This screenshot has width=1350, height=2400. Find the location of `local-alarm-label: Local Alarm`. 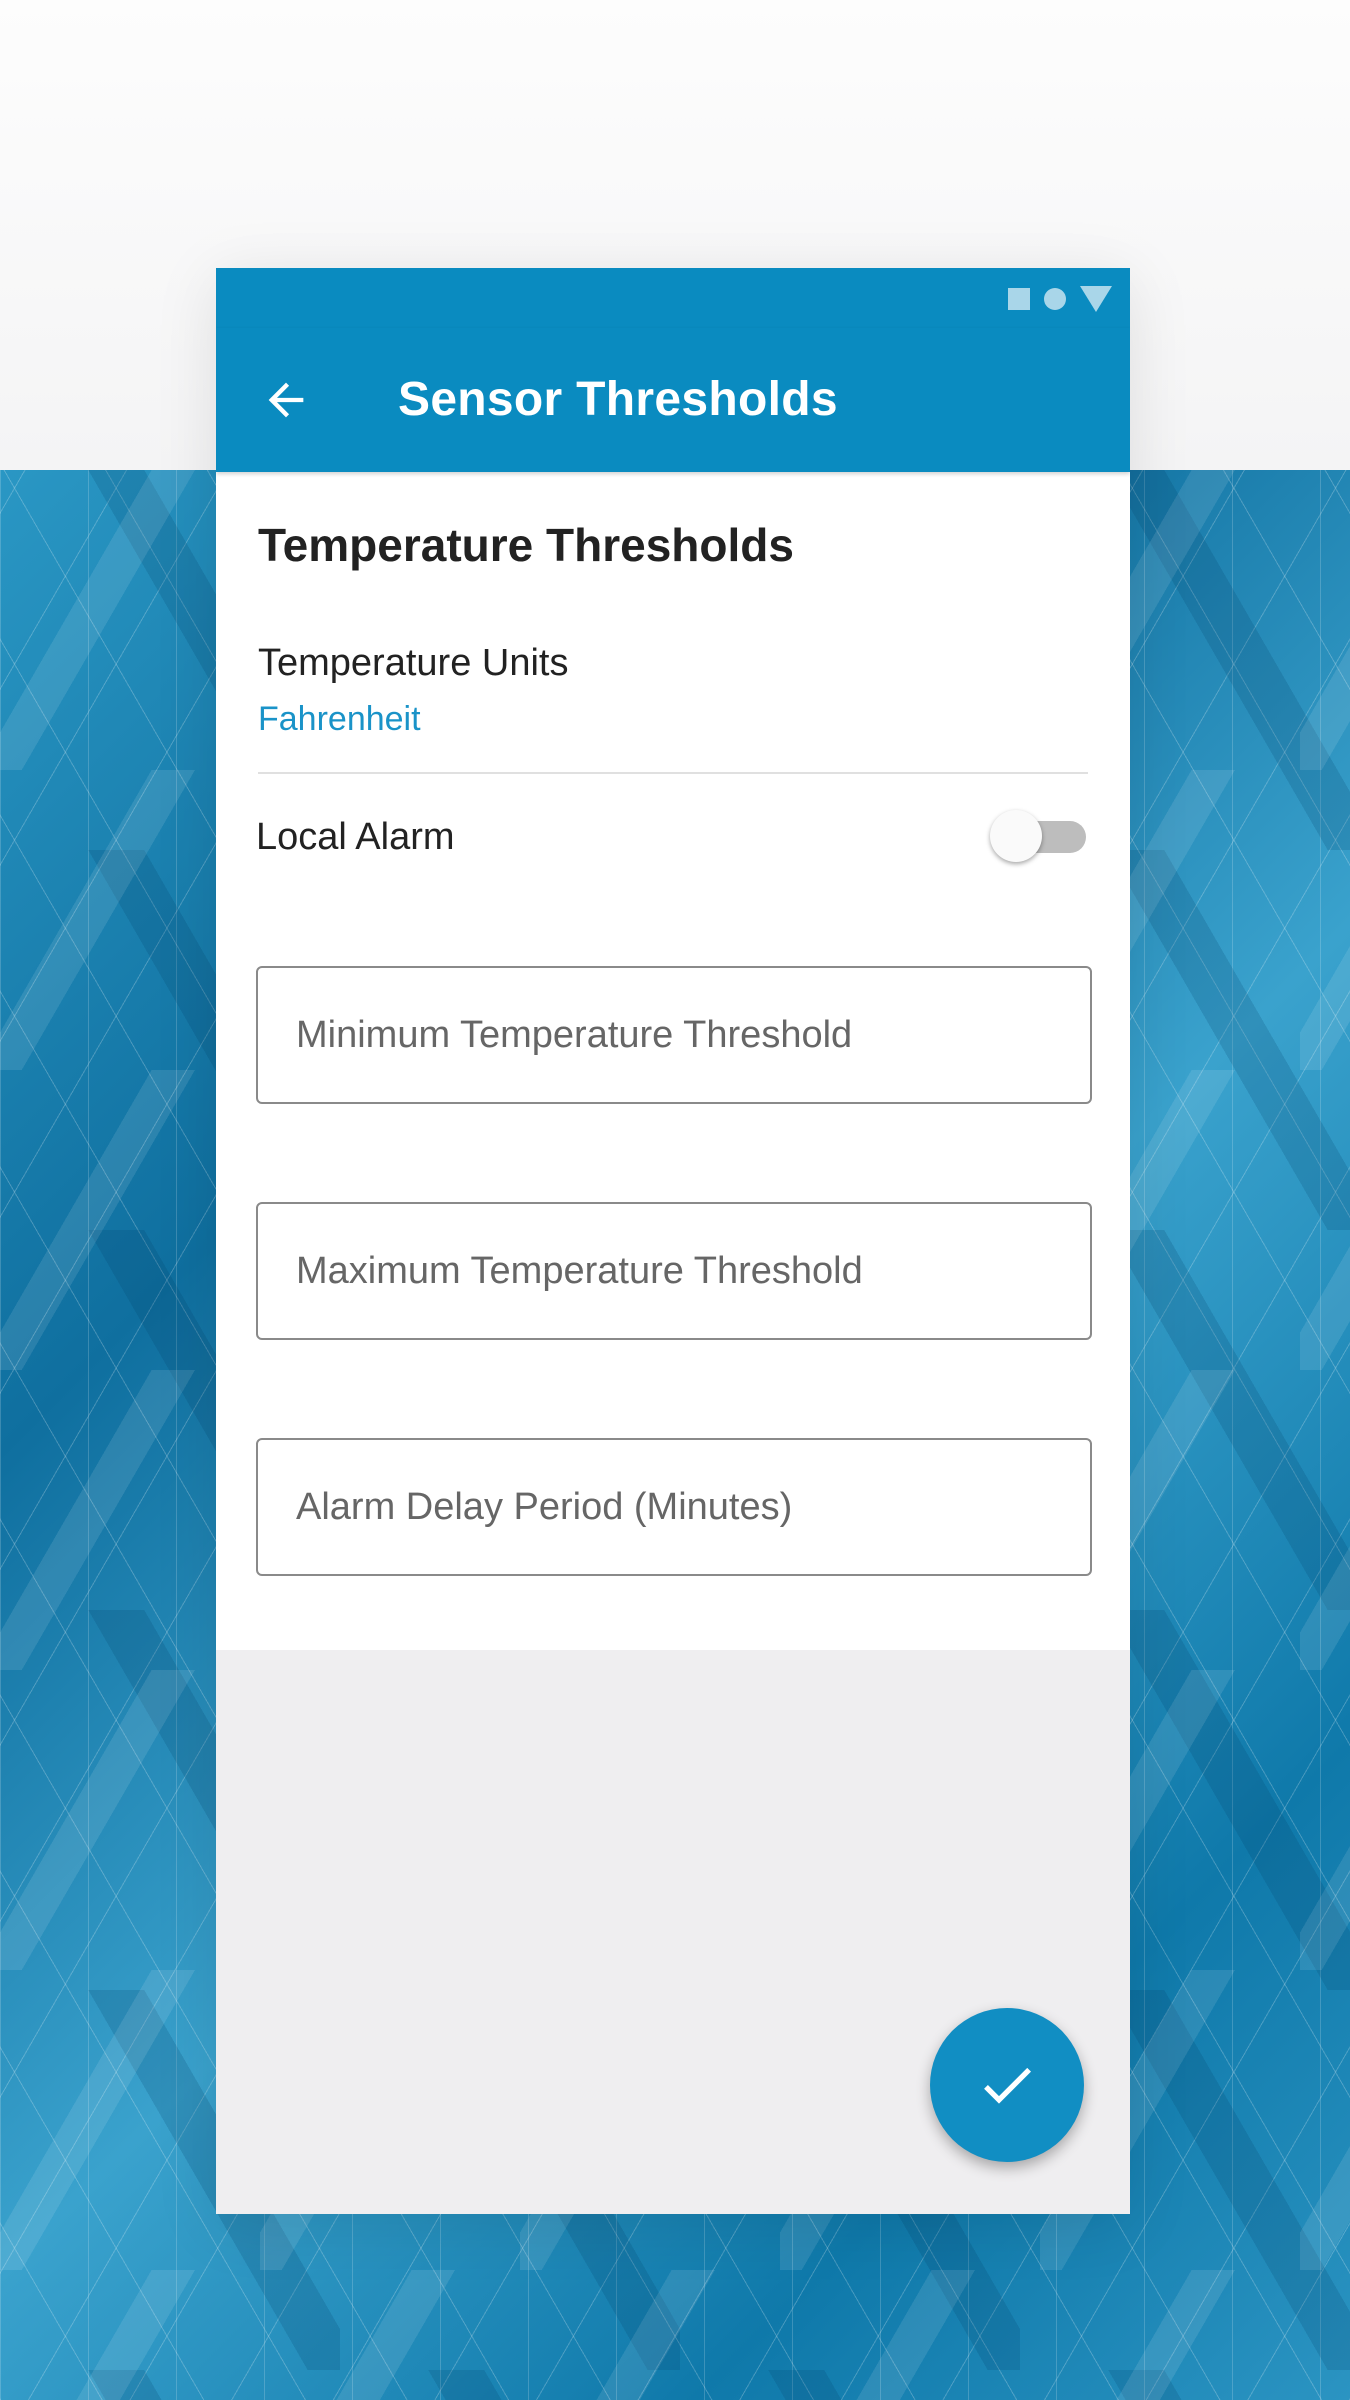

local-alarm-label: Local Alarm is located at coordinates (355, 837).